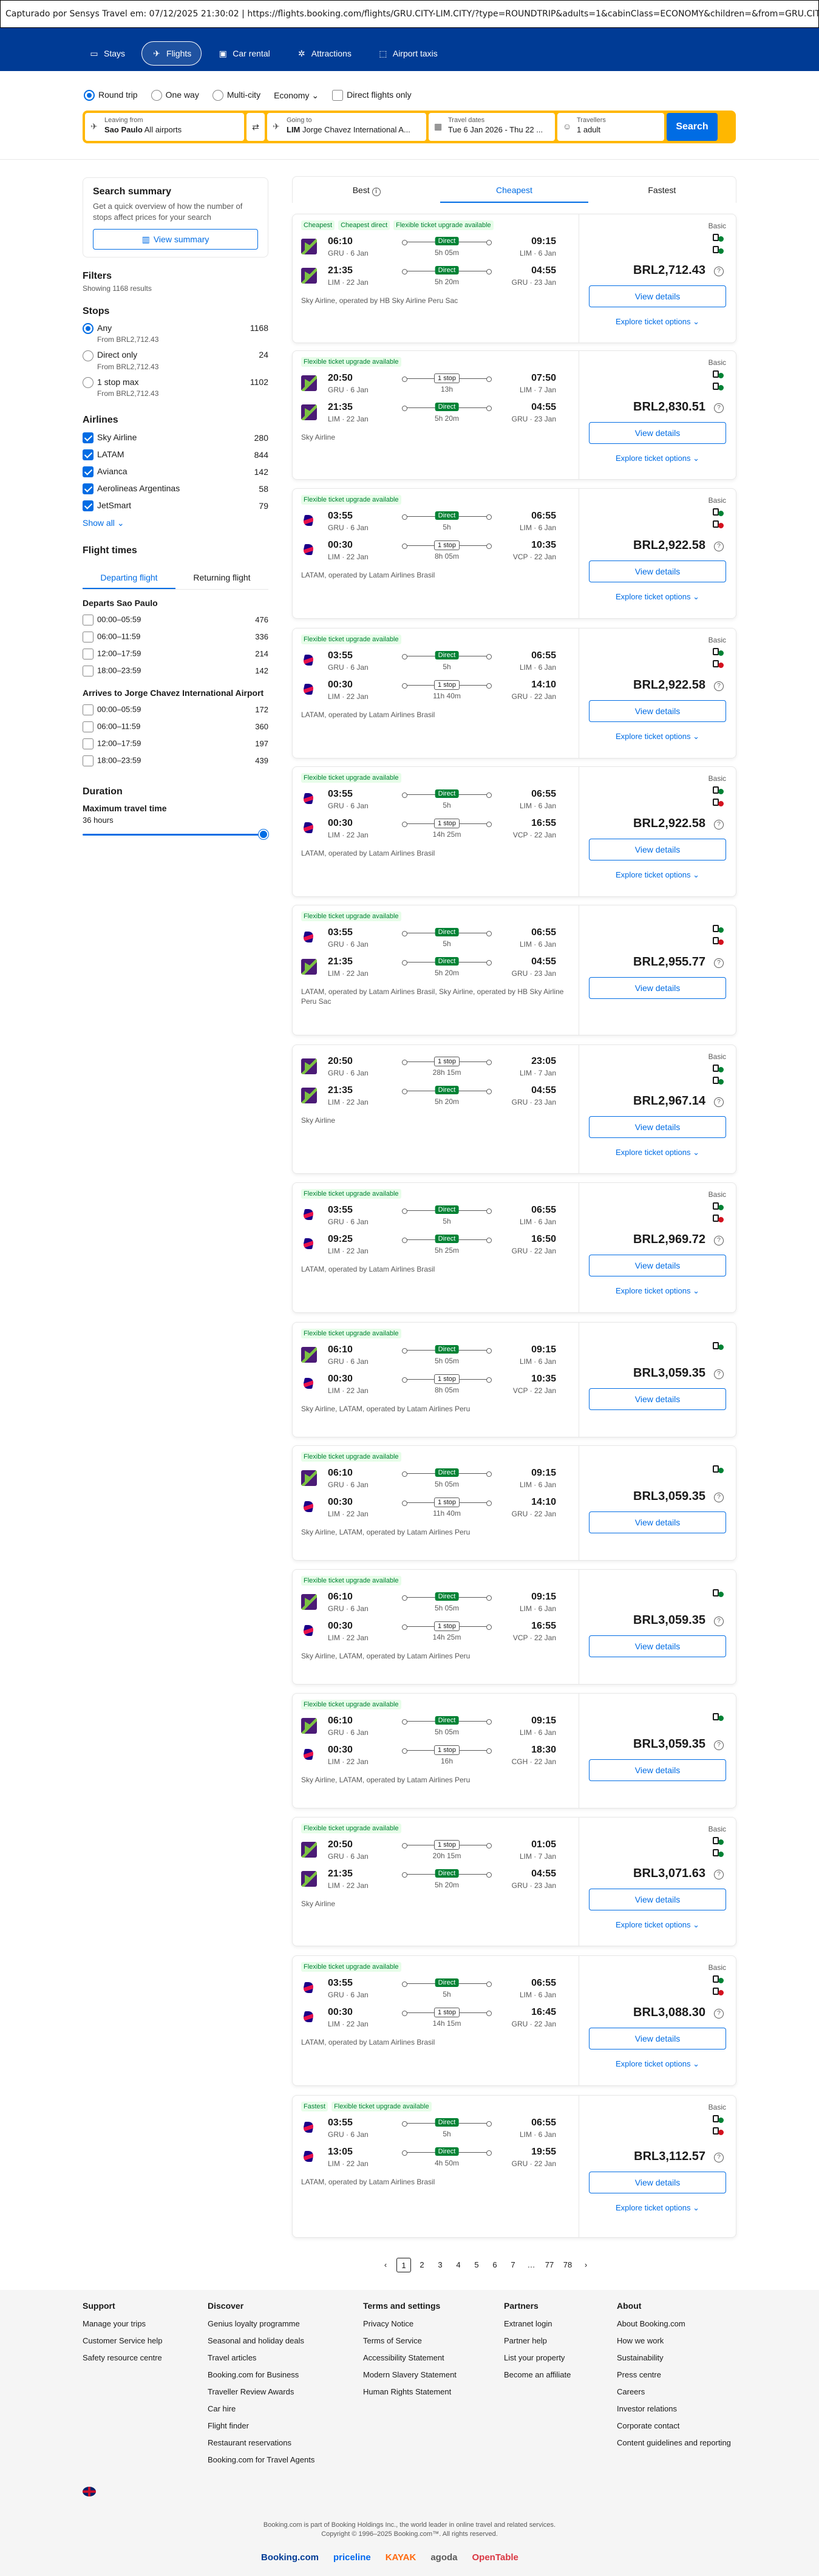  I want to click on stops-option: Direct only From BRL2,712.43 24, so click(175, 360).